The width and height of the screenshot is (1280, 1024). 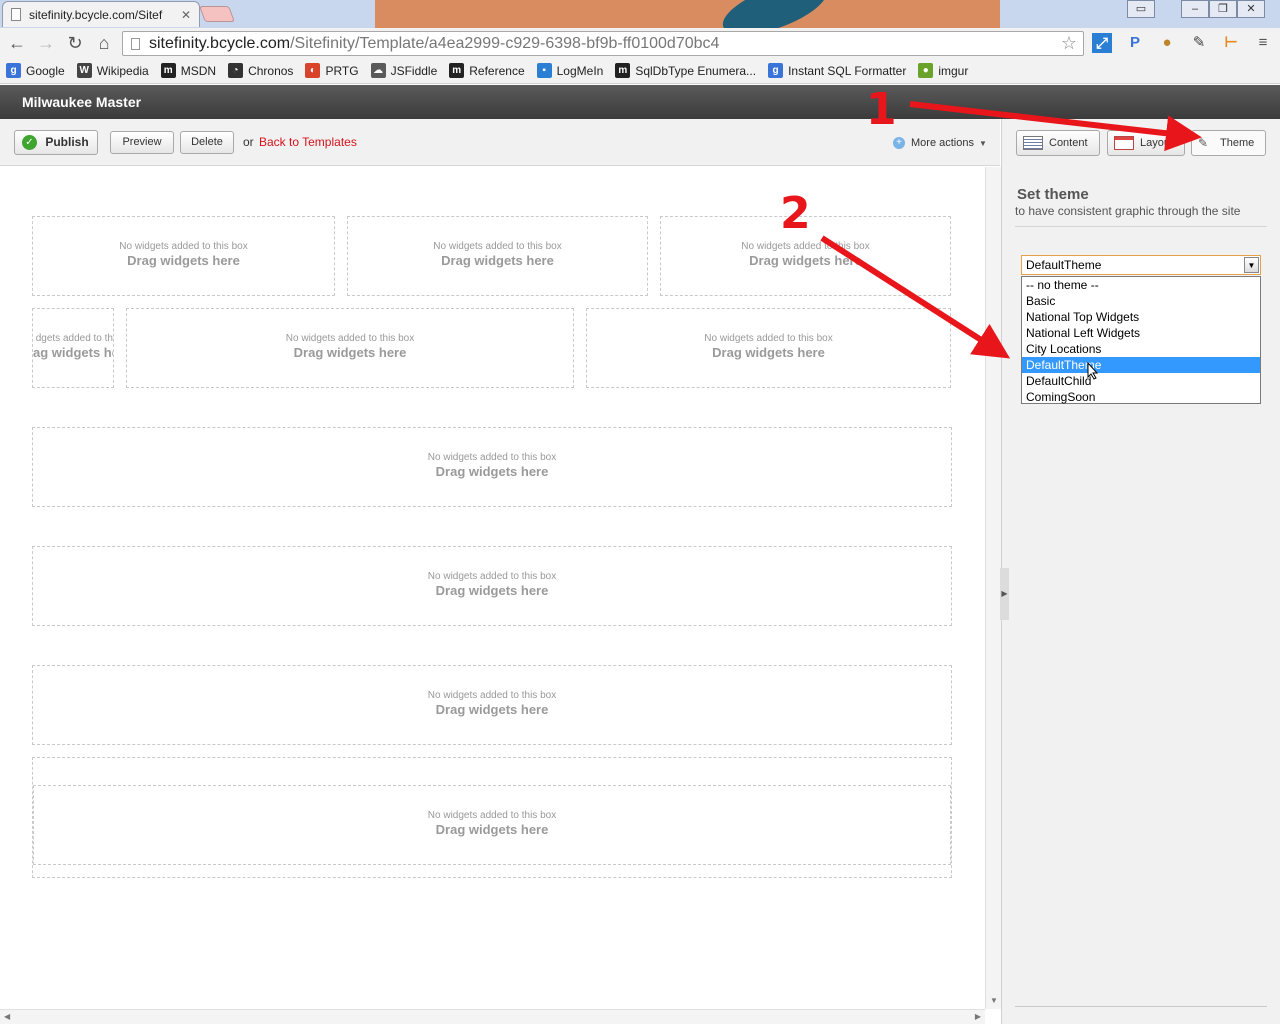 I want to click on bookmark-item: m Reference, so click(x=487, y=70).